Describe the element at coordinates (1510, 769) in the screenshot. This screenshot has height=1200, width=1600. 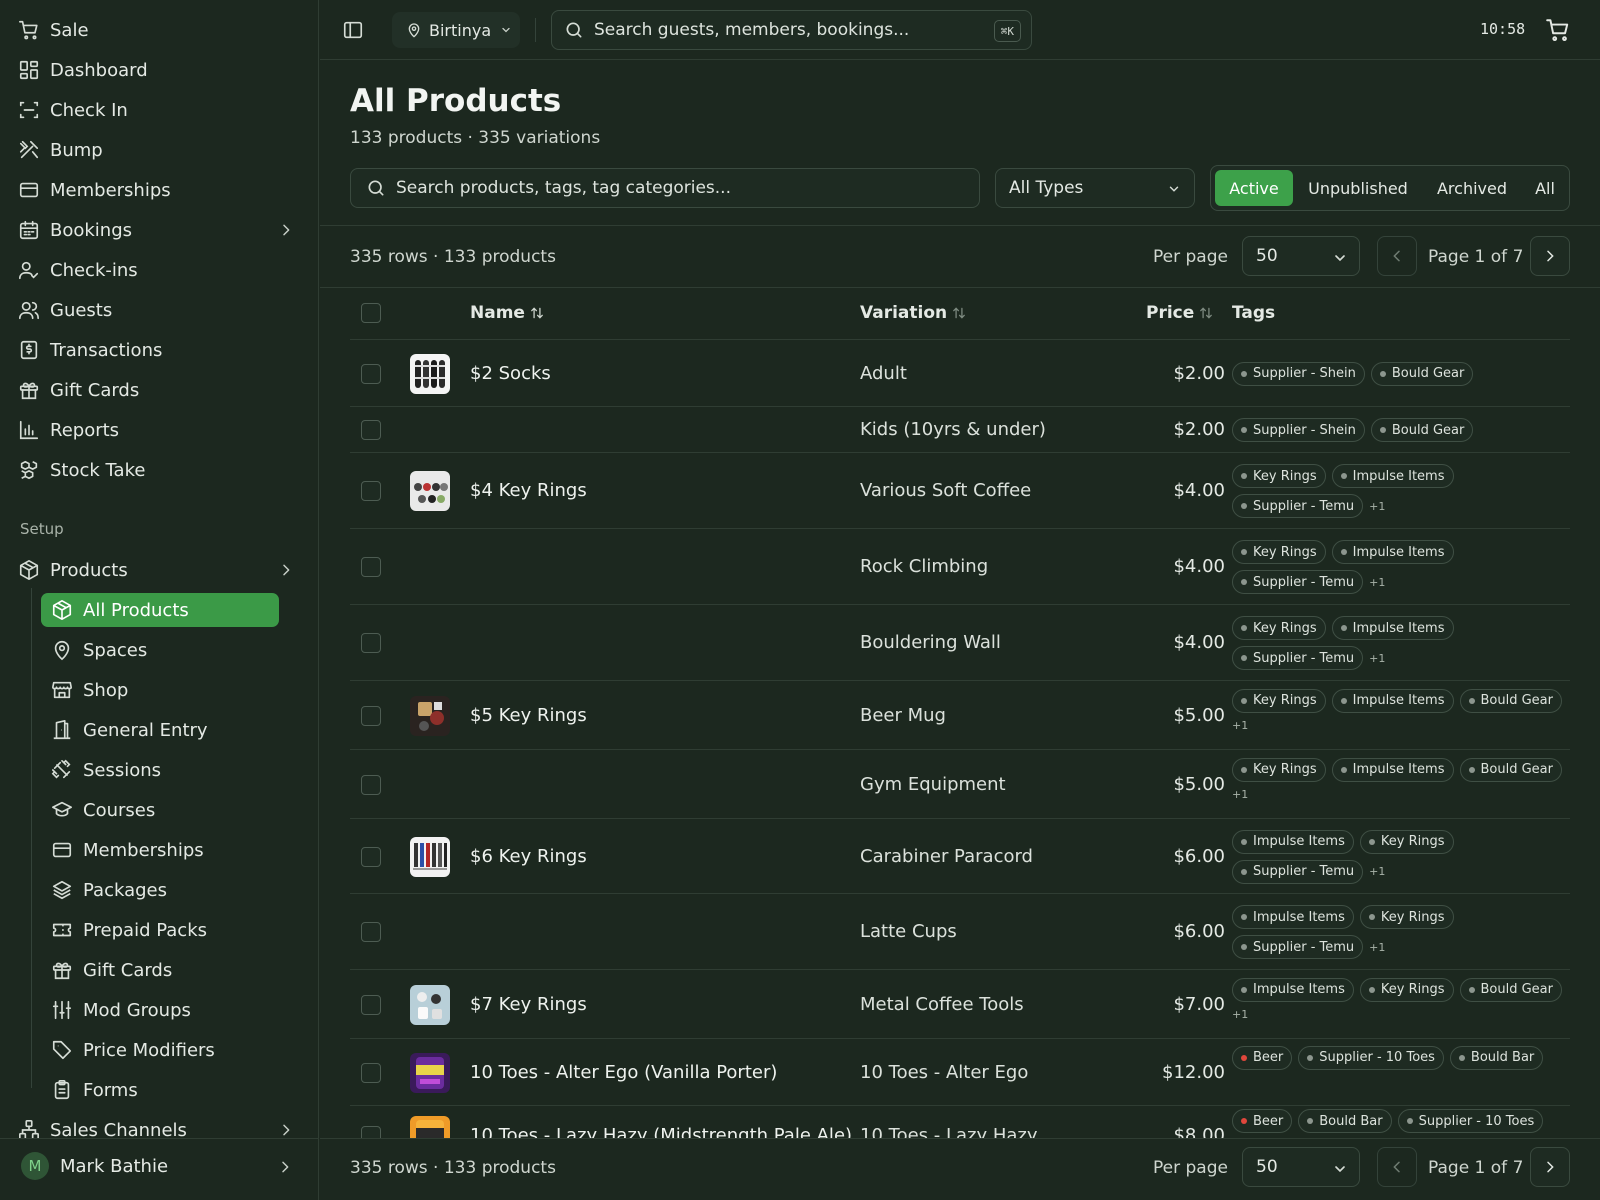
I see `tag-chip: Bould Gear` at that location.